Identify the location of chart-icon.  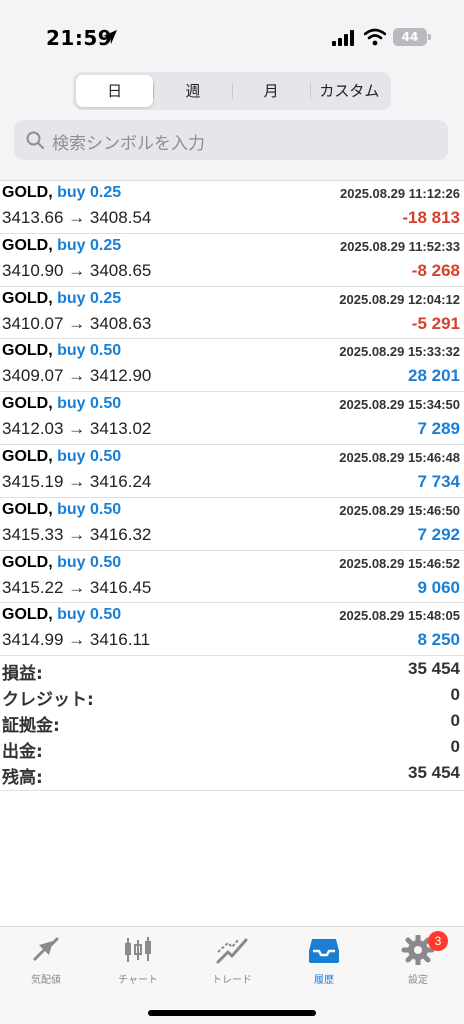
(138, 949).